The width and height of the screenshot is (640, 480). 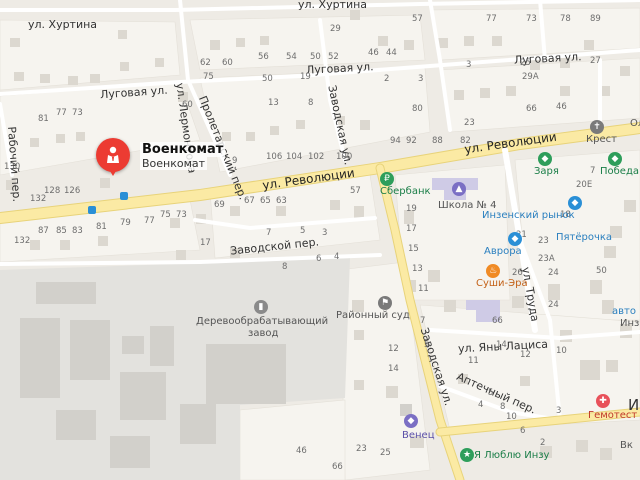 What do you see at coordinates (545, 159) in the screenshot?
I see `shop-icon-zarya: ◆` at bounding box center [545, 159].